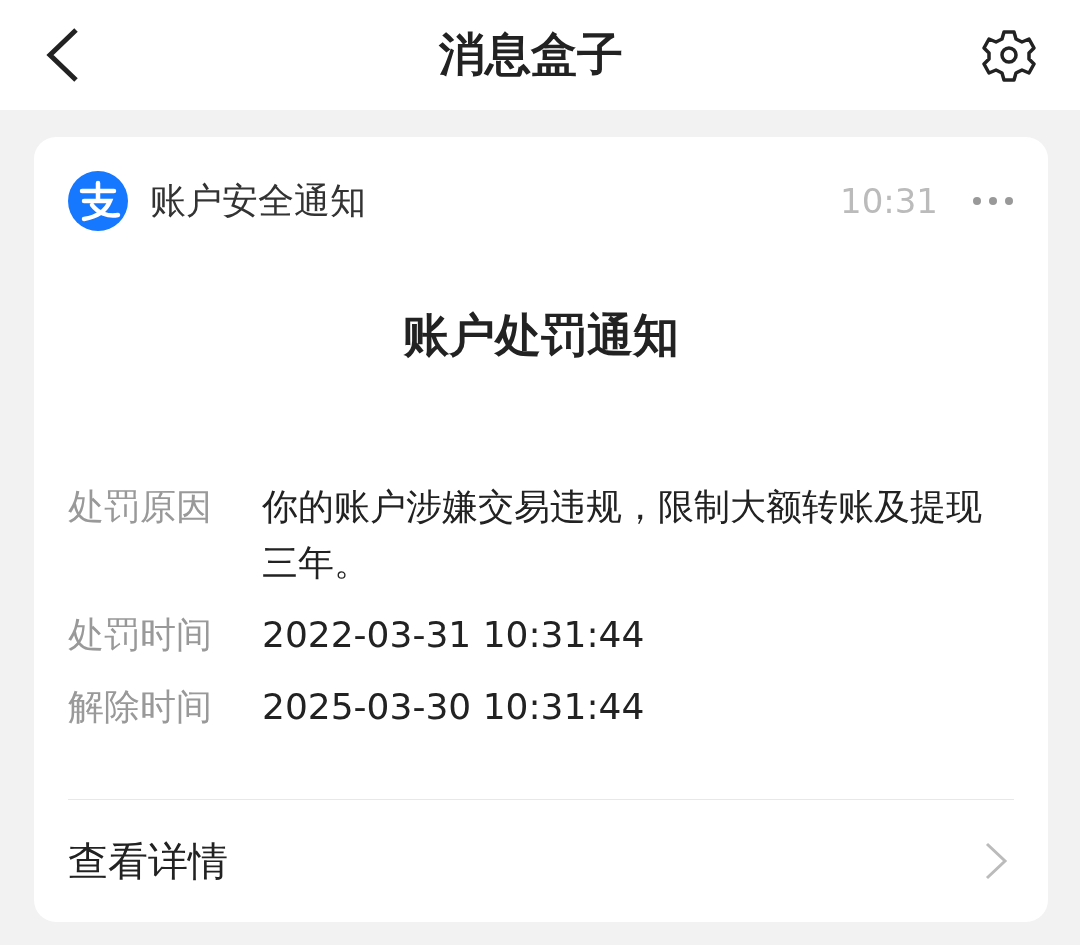  What do you see at coordinates (148, 861) in the screenshot?
I see `view-details-link: 查看详情` at bounding box center [148, 861].